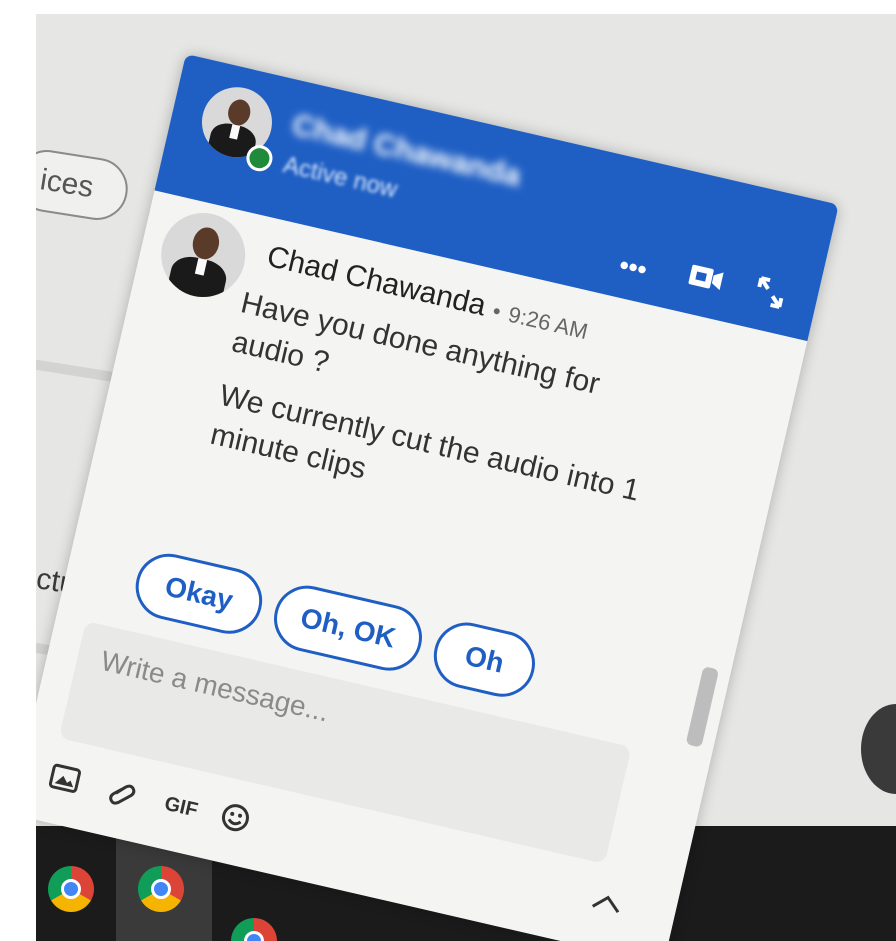 The image size is (896, 941). Describe the element at coordinates (161, 889) in the screenshot. I see `chrome-profile-taskbar-icon` at that location.